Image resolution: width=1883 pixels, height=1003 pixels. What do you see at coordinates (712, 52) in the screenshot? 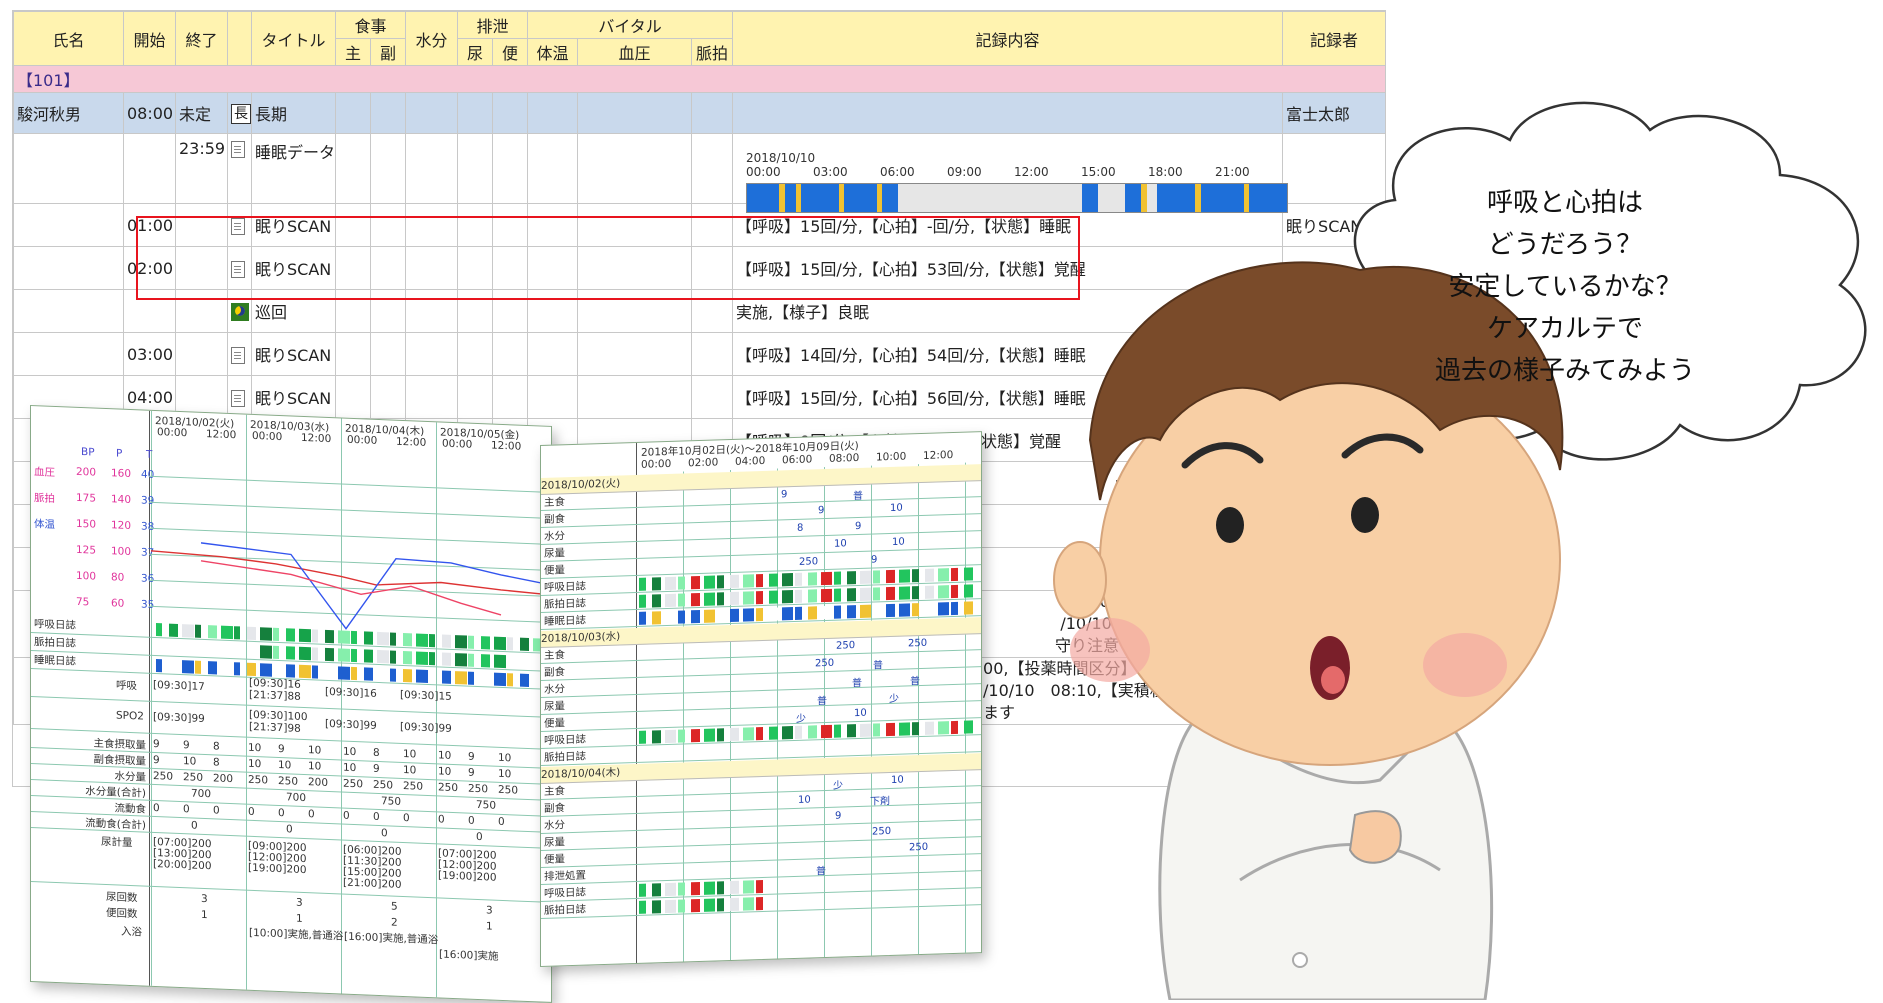
I see `header-pulse: 脈拍` at bounding box center [712, 52].